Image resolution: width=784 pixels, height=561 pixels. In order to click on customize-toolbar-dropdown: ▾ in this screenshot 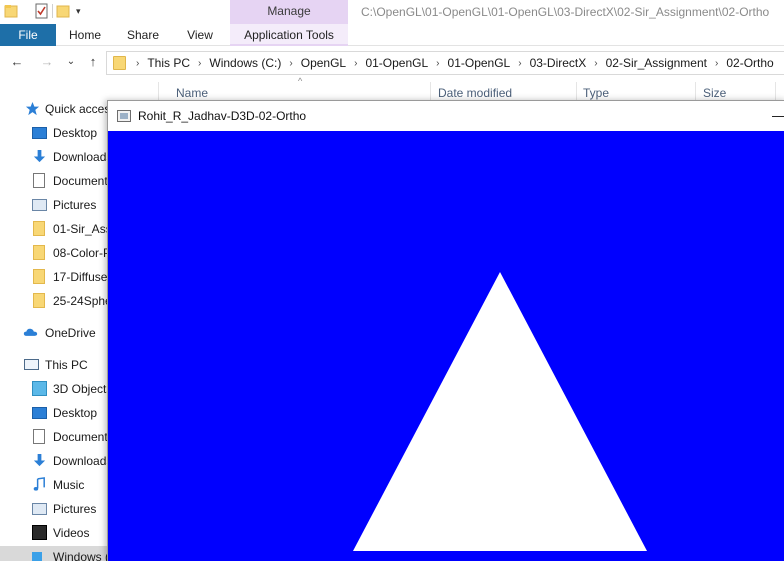, I will do `click(78, 11)`.